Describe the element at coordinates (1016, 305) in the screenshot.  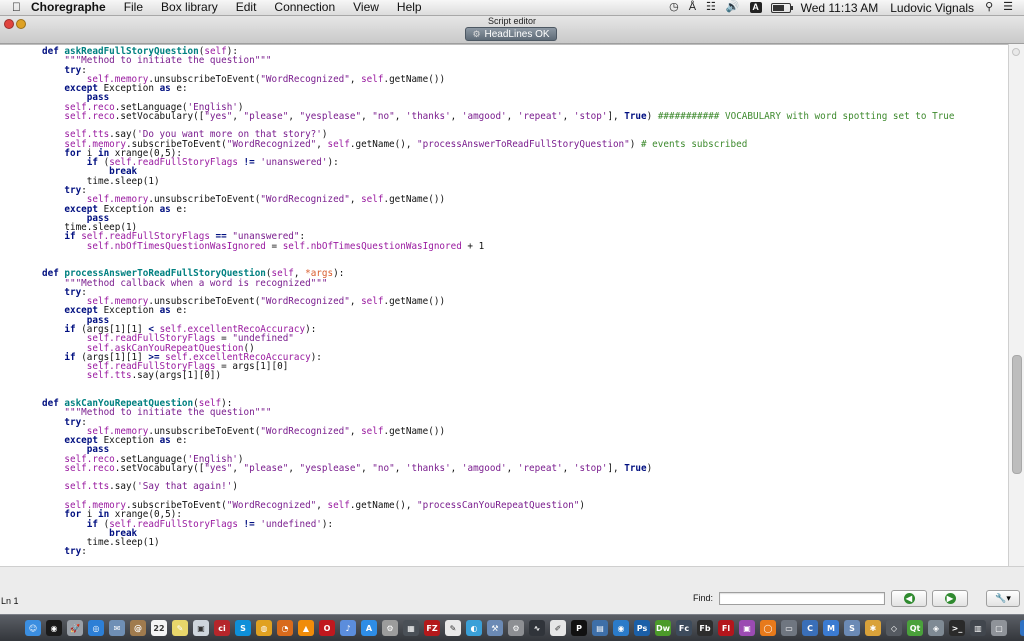
I see `vertical-scrollbar` at that location.